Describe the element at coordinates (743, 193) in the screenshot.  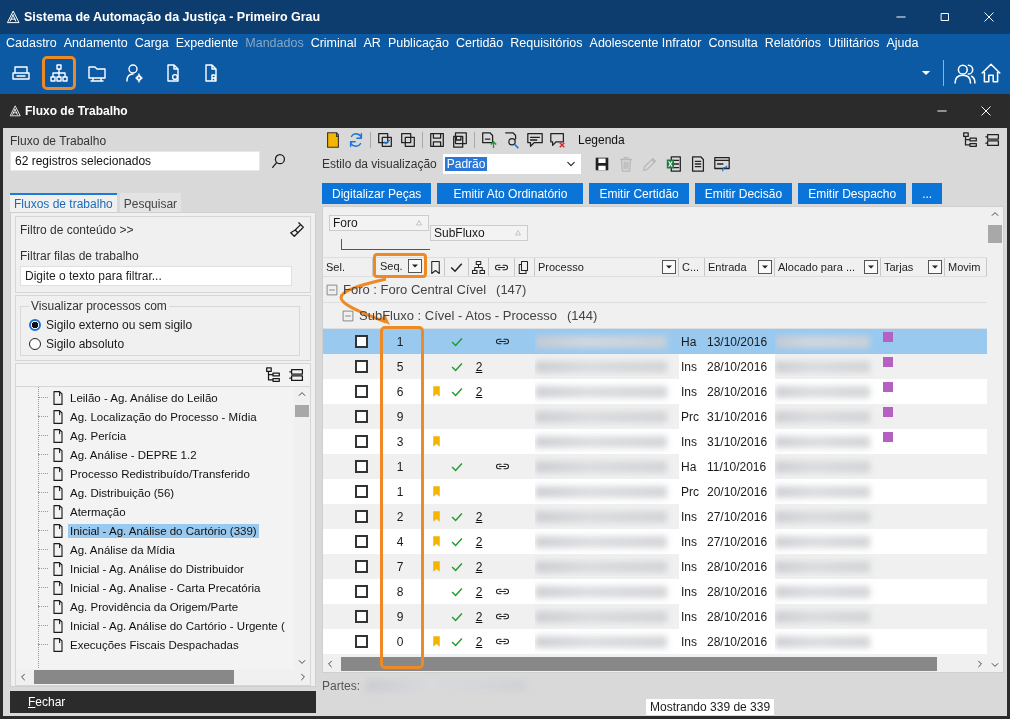
I see `action-button: Emitir Decisão` at that location.